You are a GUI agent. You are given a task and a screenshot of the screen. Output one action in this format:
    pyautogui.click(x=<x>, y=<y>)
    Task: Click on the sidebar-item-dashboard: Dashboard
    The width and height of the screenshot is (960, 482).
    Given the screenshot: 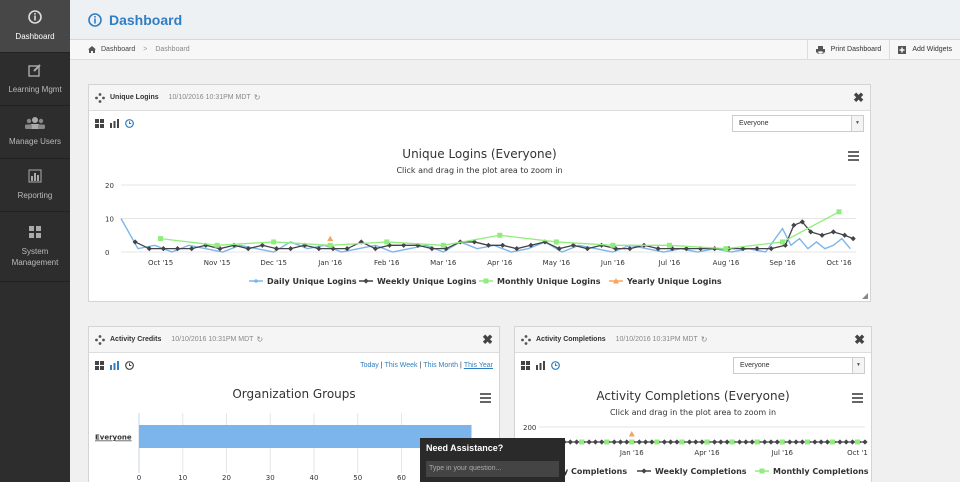 What is the action you would take?
    pyautogui.click(x=35, y=26)
    